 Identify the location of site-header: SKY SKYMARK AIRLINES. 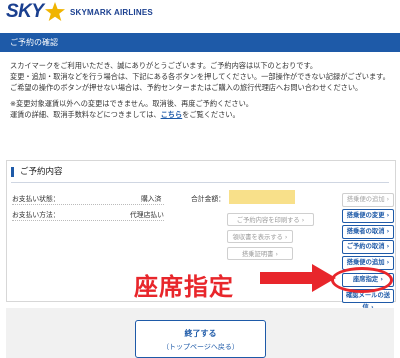
(200, 14).